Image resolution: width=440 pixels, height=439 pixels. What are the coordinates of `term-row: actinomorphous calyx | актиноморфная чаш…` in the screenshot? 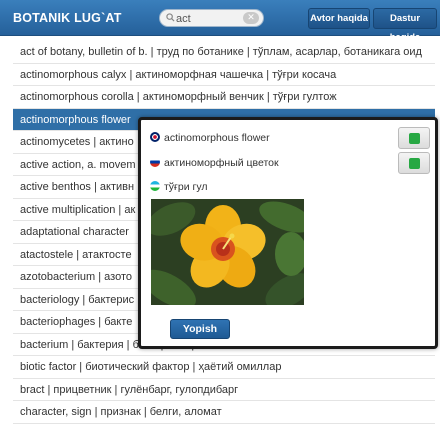 It's located at (224, 75).